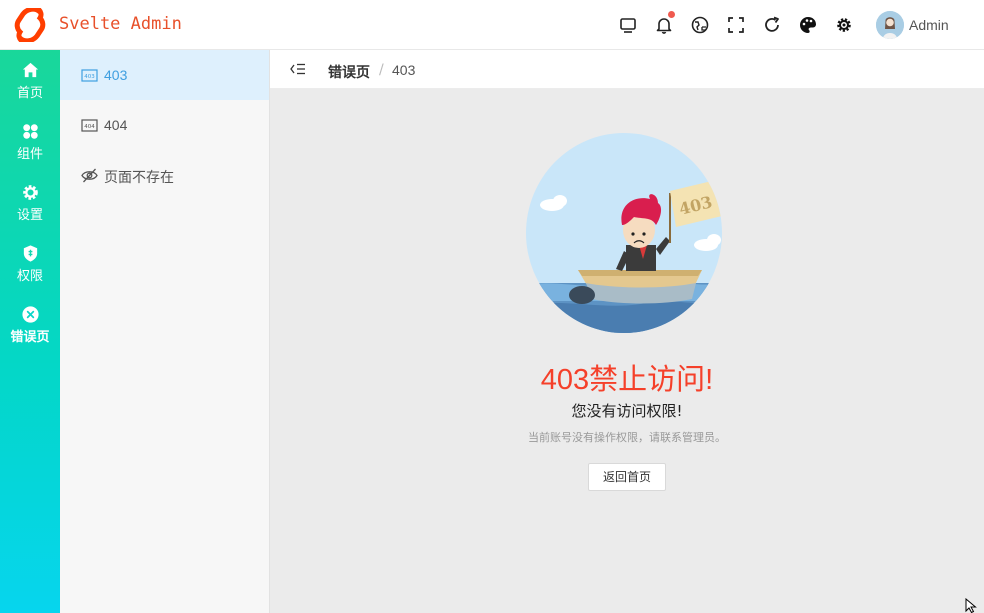 This screenshot has width=984, height=613. I want to click on gear-icon, so click(30, 192).